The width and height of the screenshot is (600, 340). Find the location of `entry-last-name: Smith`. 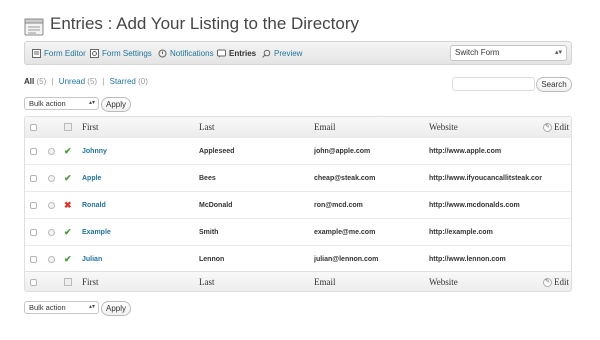

entry-last-name: Smith is located at coordinates (209, 232).